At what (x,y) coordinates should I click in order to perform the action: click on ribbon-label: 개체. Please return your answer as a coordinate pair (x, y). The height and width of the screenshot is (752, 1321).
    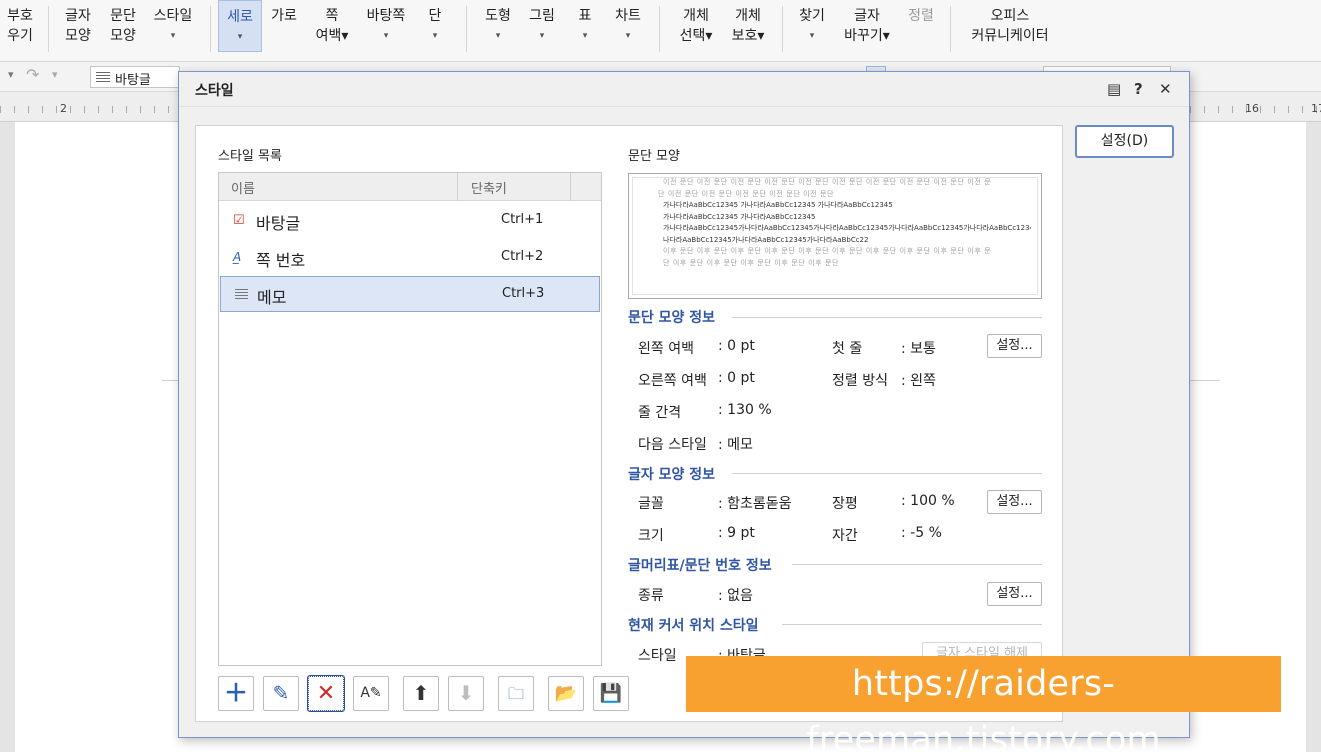
    Looking at the image, I should click on (748, 16).